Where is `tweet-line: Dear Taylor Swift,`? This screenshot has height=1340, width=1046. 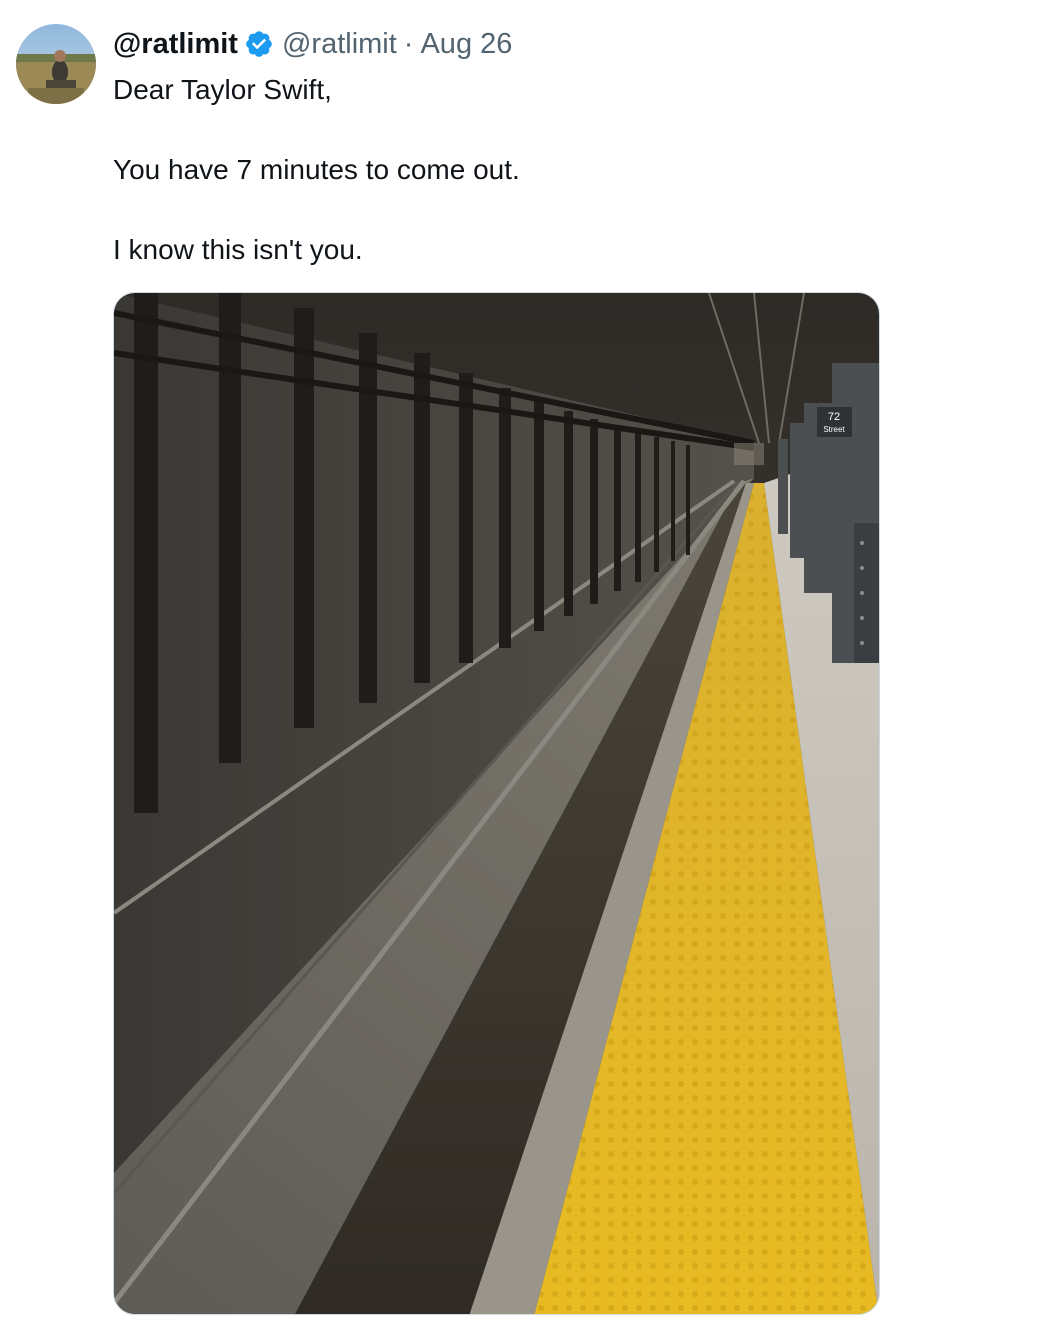
tweet-line: Dear Taylor Swift, is located at coordinates (222, 89).